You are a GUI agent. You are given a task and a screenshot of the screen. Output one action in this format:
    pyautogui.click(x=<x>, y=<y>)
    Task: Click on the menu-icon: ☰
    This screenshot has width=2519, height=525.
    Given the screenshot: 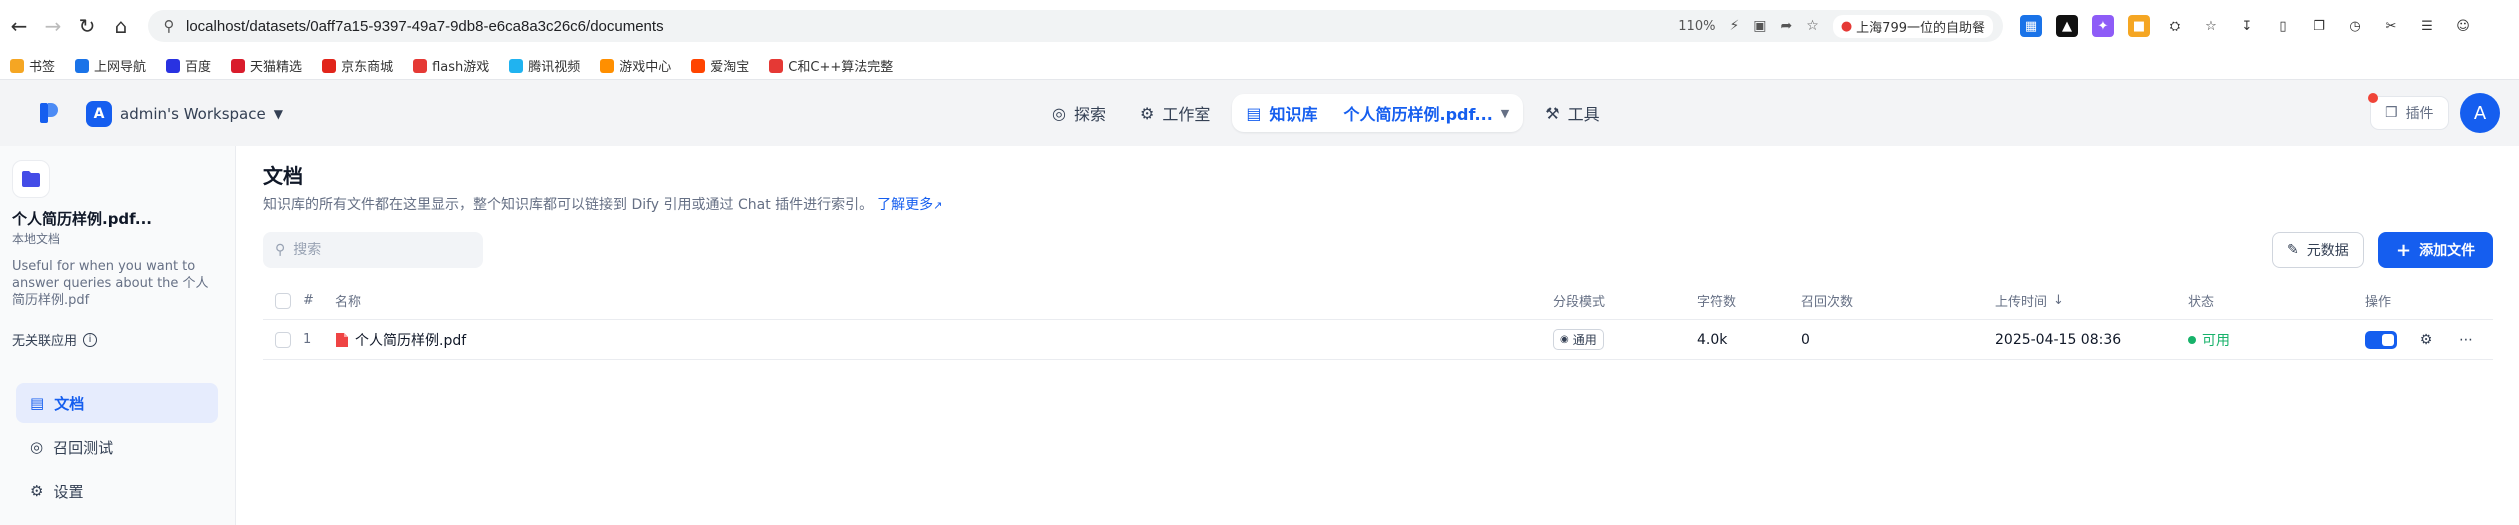 What is the action you would take?
    pyautogui.click(x=2427, y=26)
    